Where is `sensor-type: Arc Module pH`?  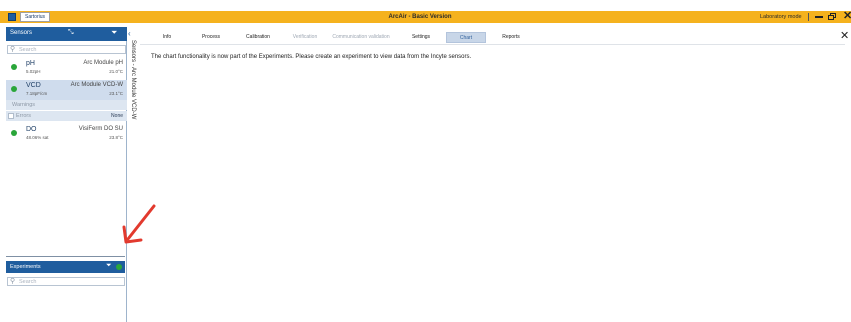 sensor-type: Arc Module pH is located at coordinates (103, 63).